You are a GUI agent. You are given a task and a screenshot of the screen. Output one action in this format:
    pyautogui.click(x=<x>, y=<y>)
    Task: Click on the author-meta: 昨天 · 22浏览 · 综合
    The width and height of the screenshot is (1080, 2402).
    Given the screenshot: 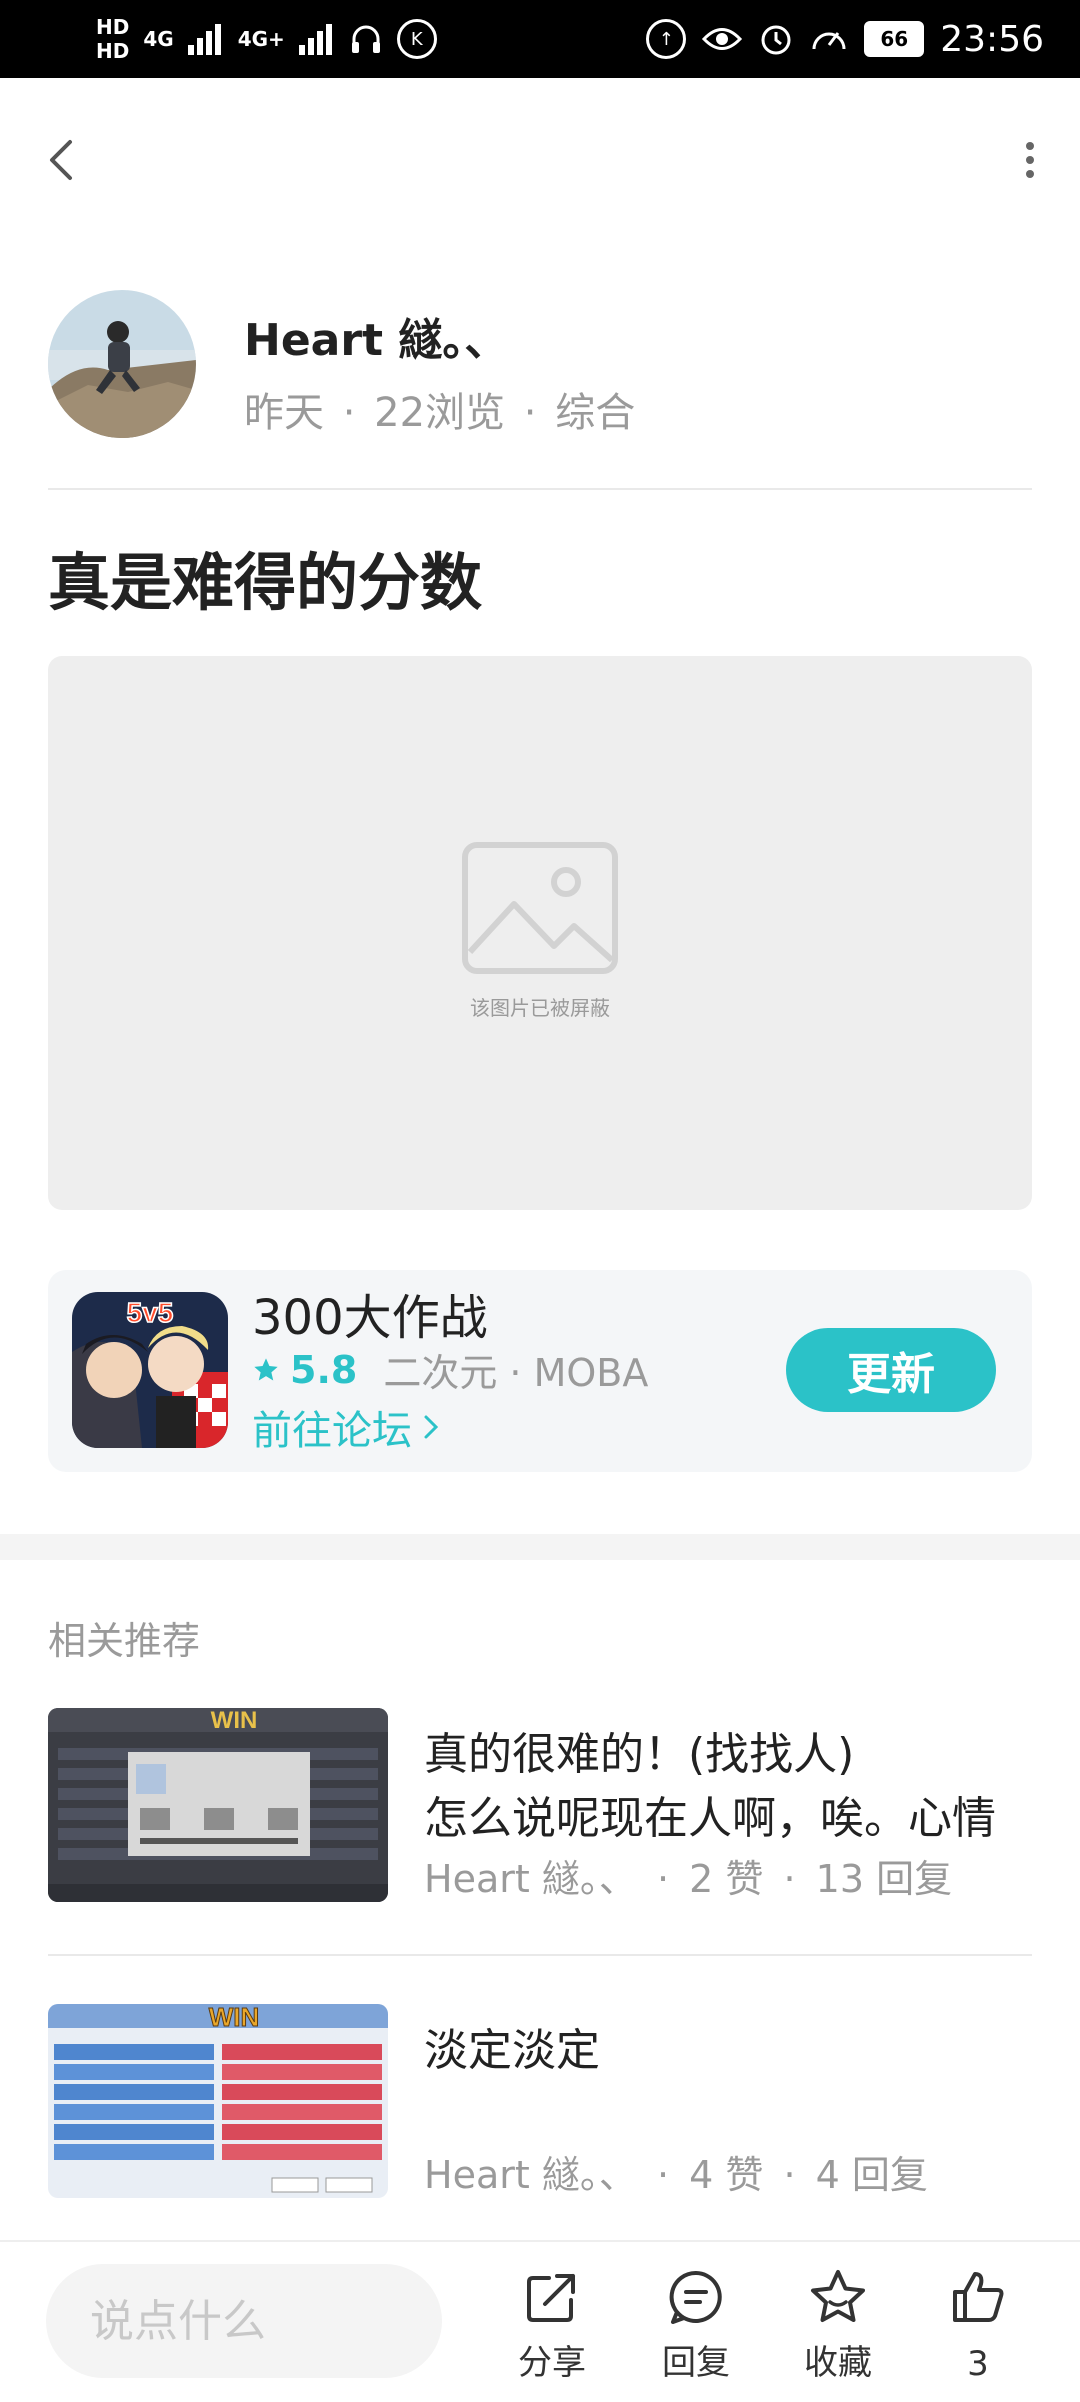 What is the action you would take?
    pyautogui.click(x=439, y=409)
    